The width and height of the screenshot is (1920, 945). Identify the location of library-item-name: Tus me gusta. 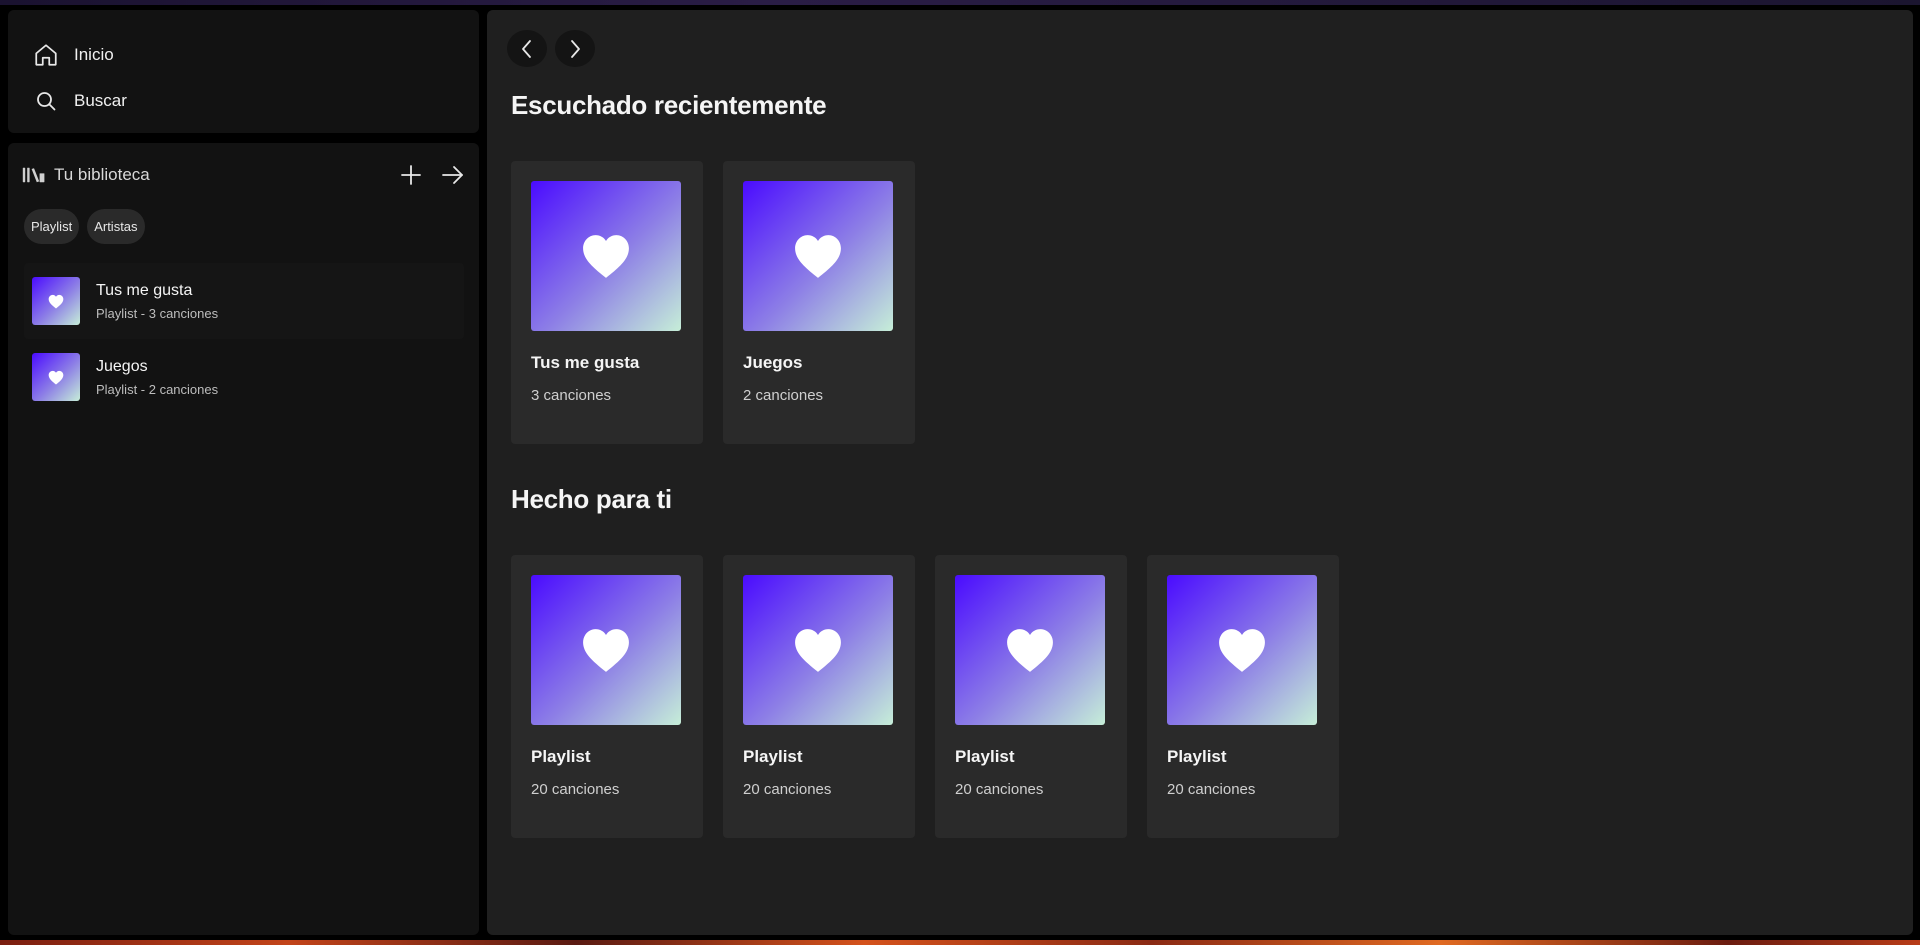
(144, 290).